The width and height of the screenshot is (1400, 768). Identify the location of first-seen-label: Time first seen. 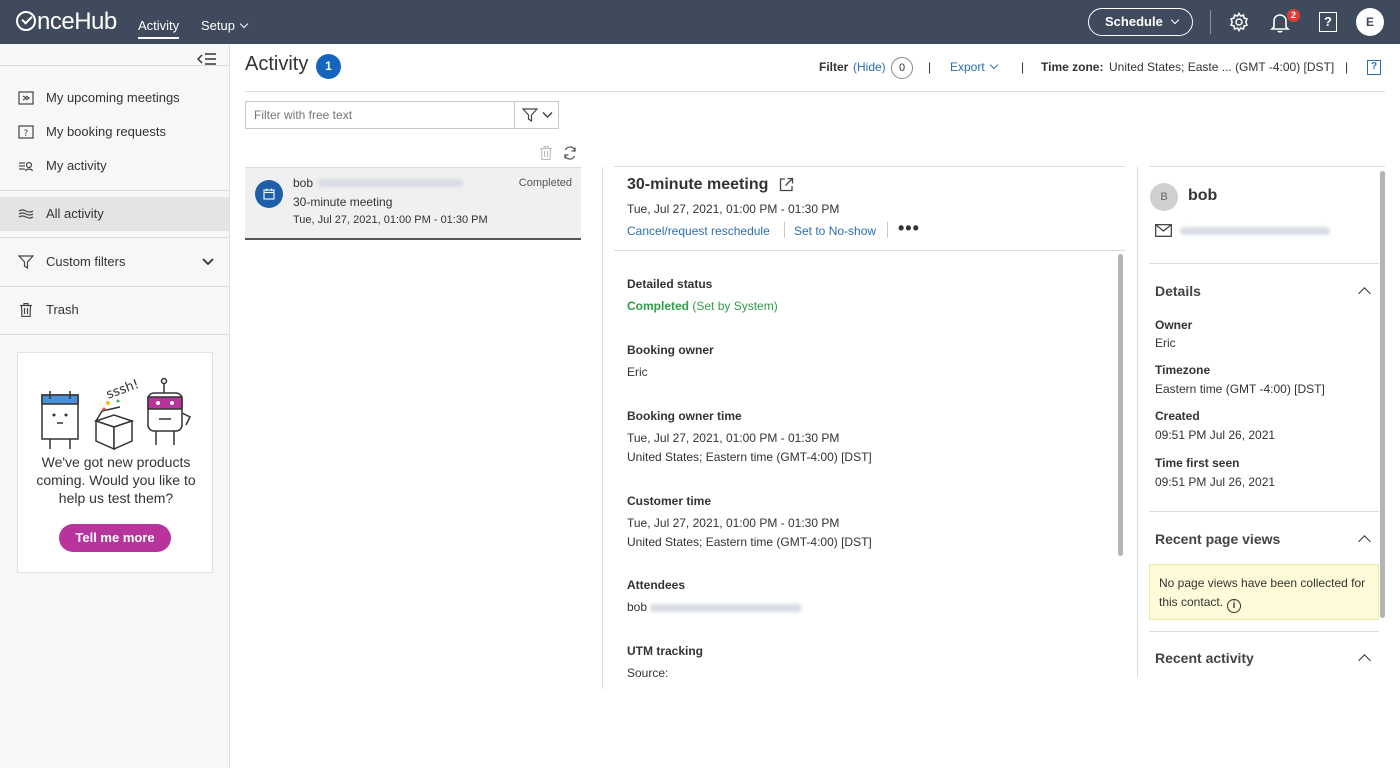
(1197, 463).